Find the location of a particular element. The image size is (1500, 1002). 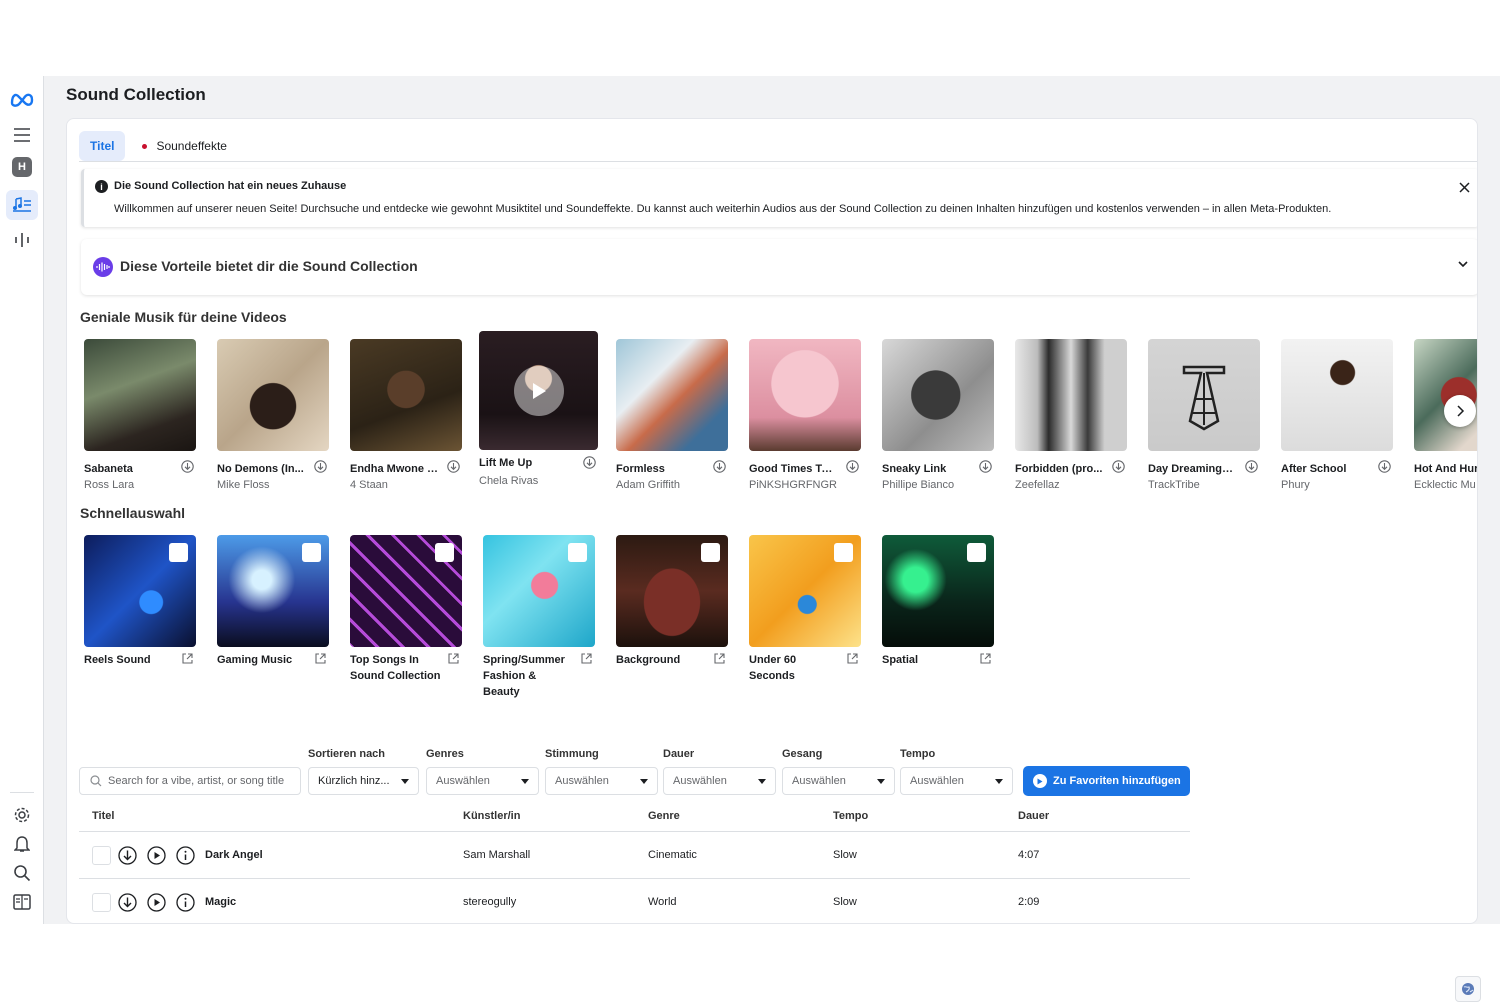

tab-titel: Titel is located at coordinates (102, 146).